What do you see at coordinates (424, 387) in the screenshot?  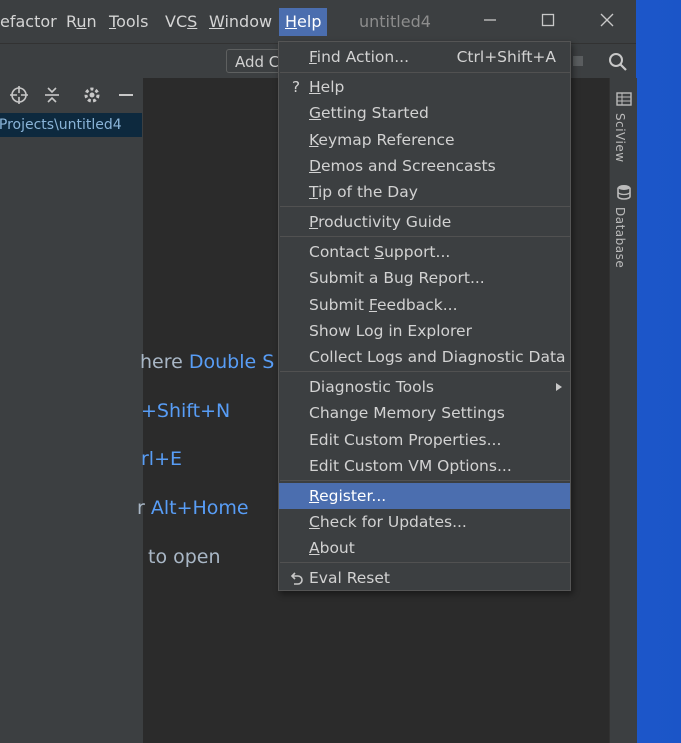 I see `menu-diagnostic-tools: Diagnostic Tools` at bounding box center [424, 387].